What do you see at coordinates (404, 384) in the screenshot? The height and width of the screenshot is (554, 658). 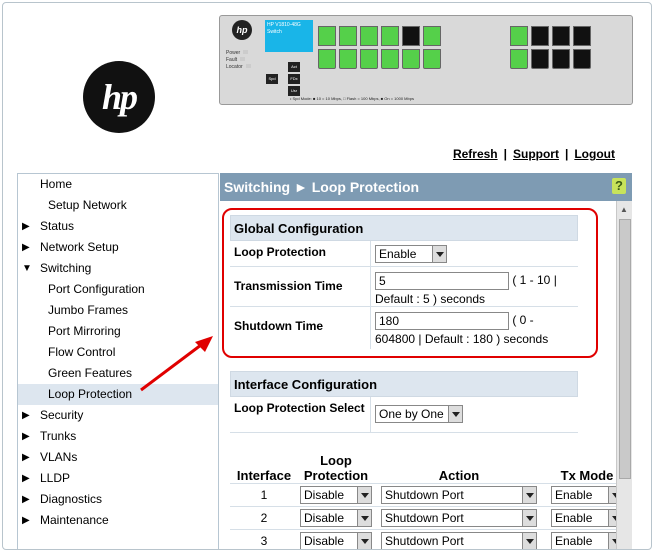 I see `interface-configuration-heading: Interface Configuration` at bounding box center [404, 384].